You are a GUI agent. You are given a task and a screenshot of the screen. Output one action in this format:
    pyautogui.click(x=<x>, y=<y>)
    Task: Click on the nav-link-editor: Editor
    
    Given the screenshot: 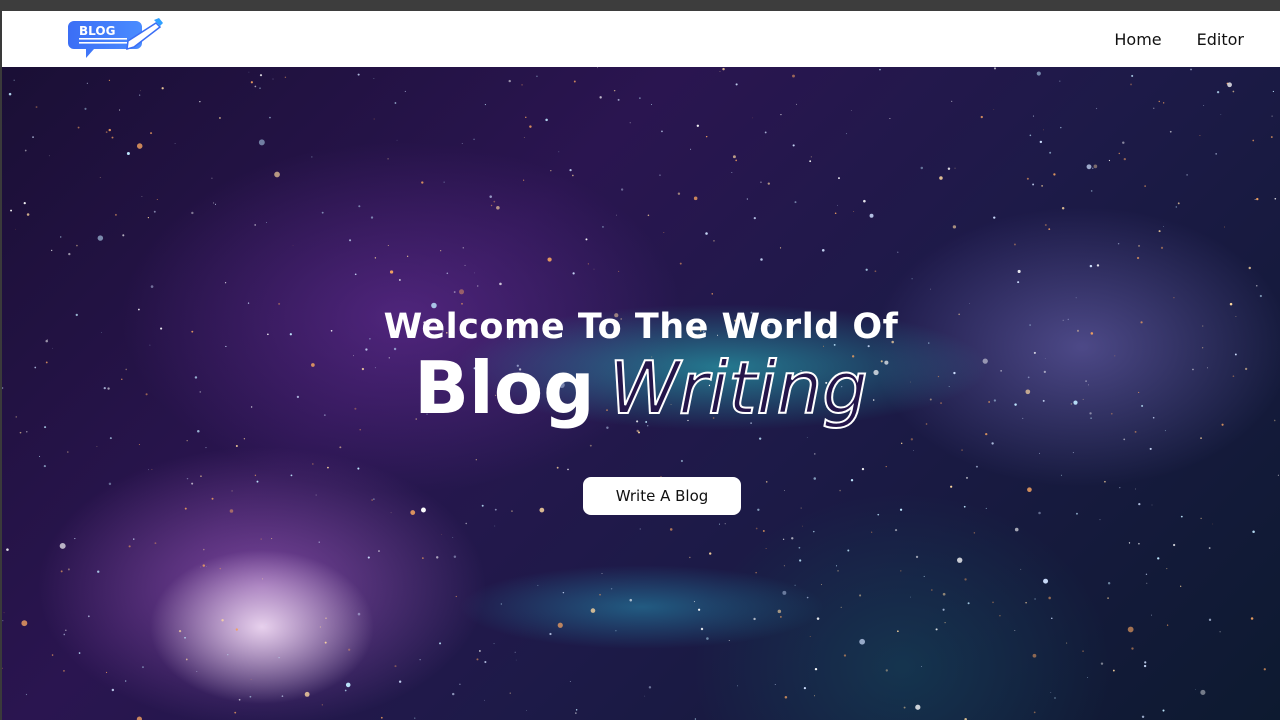 What is the action you would take?
    pyautogui.click(x=1220, y=39)
    